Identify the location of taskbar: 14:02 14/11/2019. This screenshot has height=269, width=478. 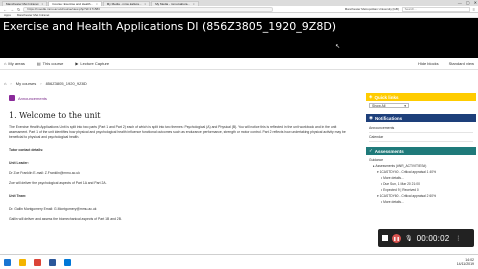
(239, 261).